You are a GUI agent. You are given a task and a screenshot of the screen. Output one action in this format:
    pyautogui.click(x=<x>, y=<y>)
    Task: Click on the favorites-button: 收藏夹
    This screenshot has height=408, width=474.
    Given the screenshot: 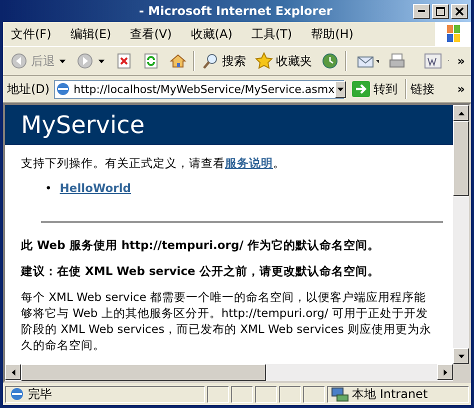 What is the action you would take?
    pyautogui.click(x=283, y=61)
    